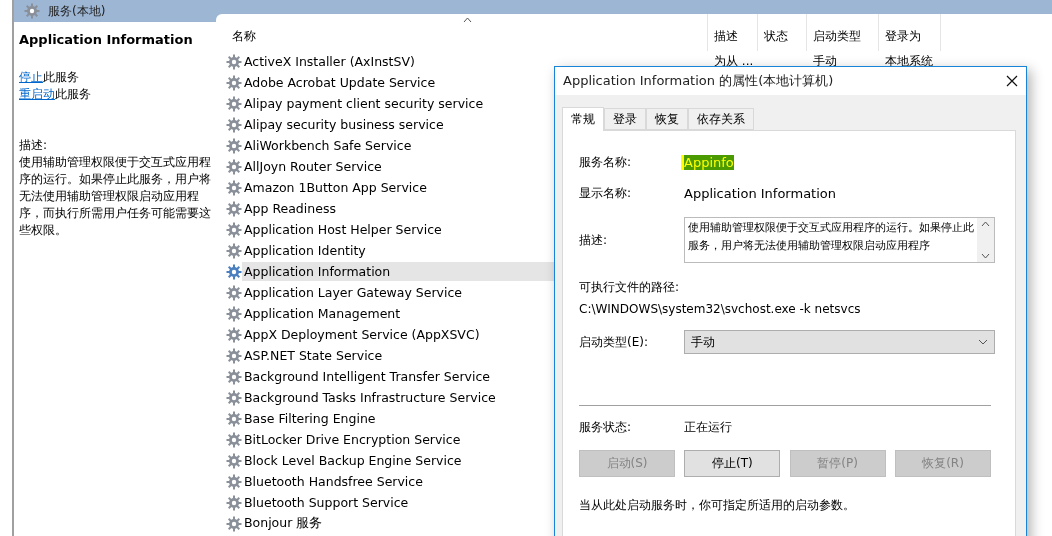  Describe the element at coordinates (760, 193) in the screenshot. I see `display-name-value: Application Information` at that location.